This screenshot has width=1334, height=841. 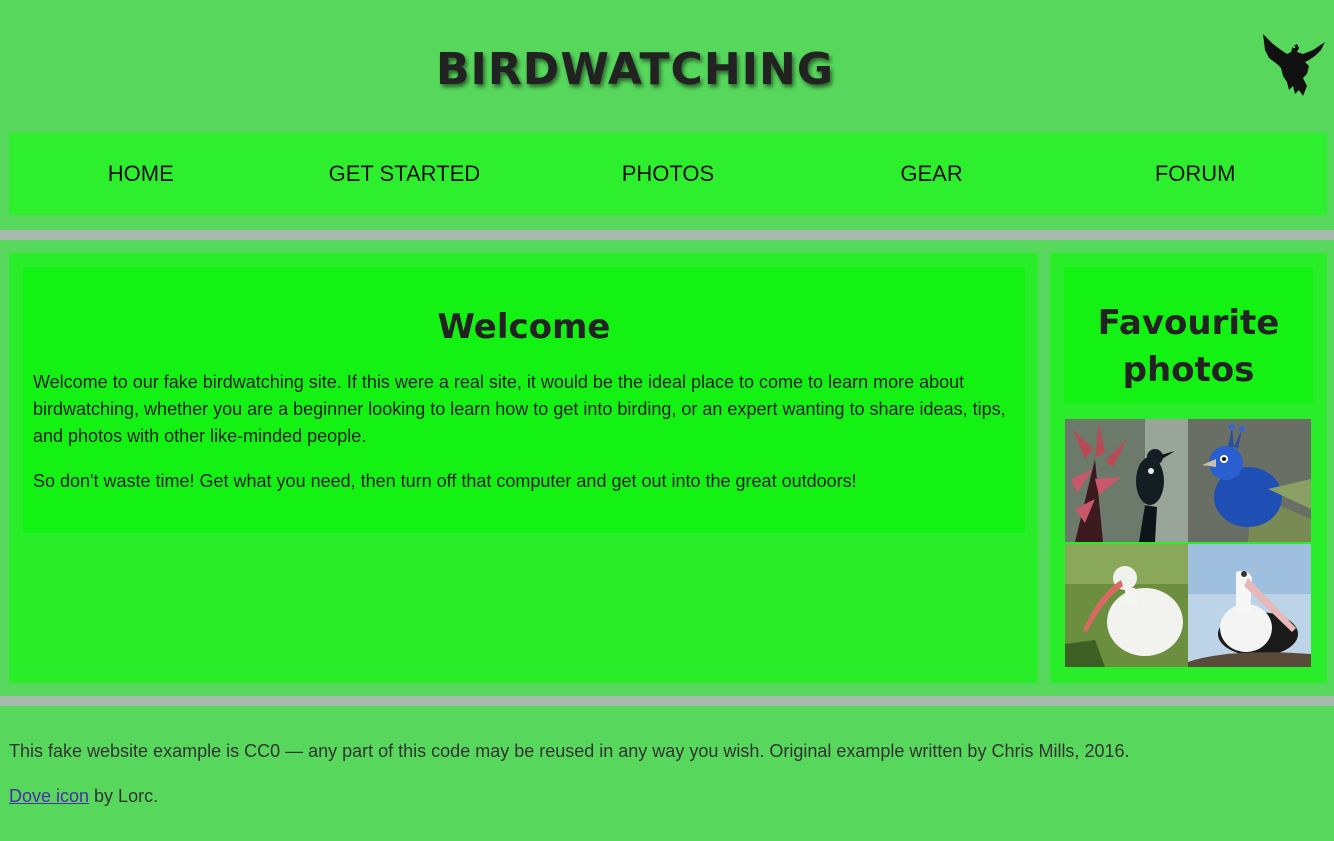 What do you see at coordinates (667, 235) in the screenshot?
I see `divider-band-top` at bounding box center [667, 235].